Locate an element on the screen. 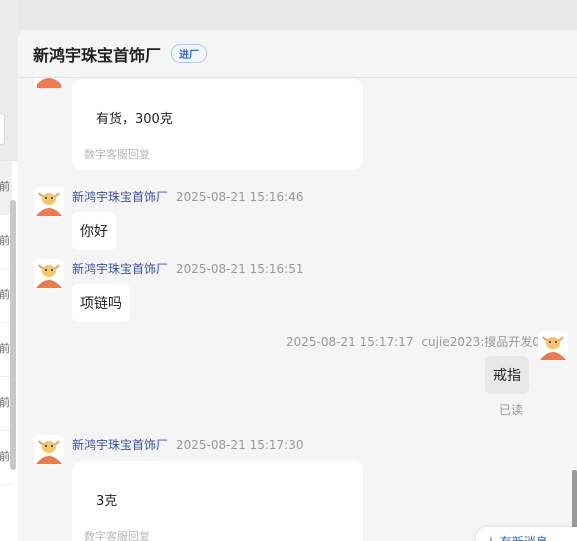 The image size is (577, 541). new-message-button: ↓ 有新消息 is located at coordinates (526, 534).